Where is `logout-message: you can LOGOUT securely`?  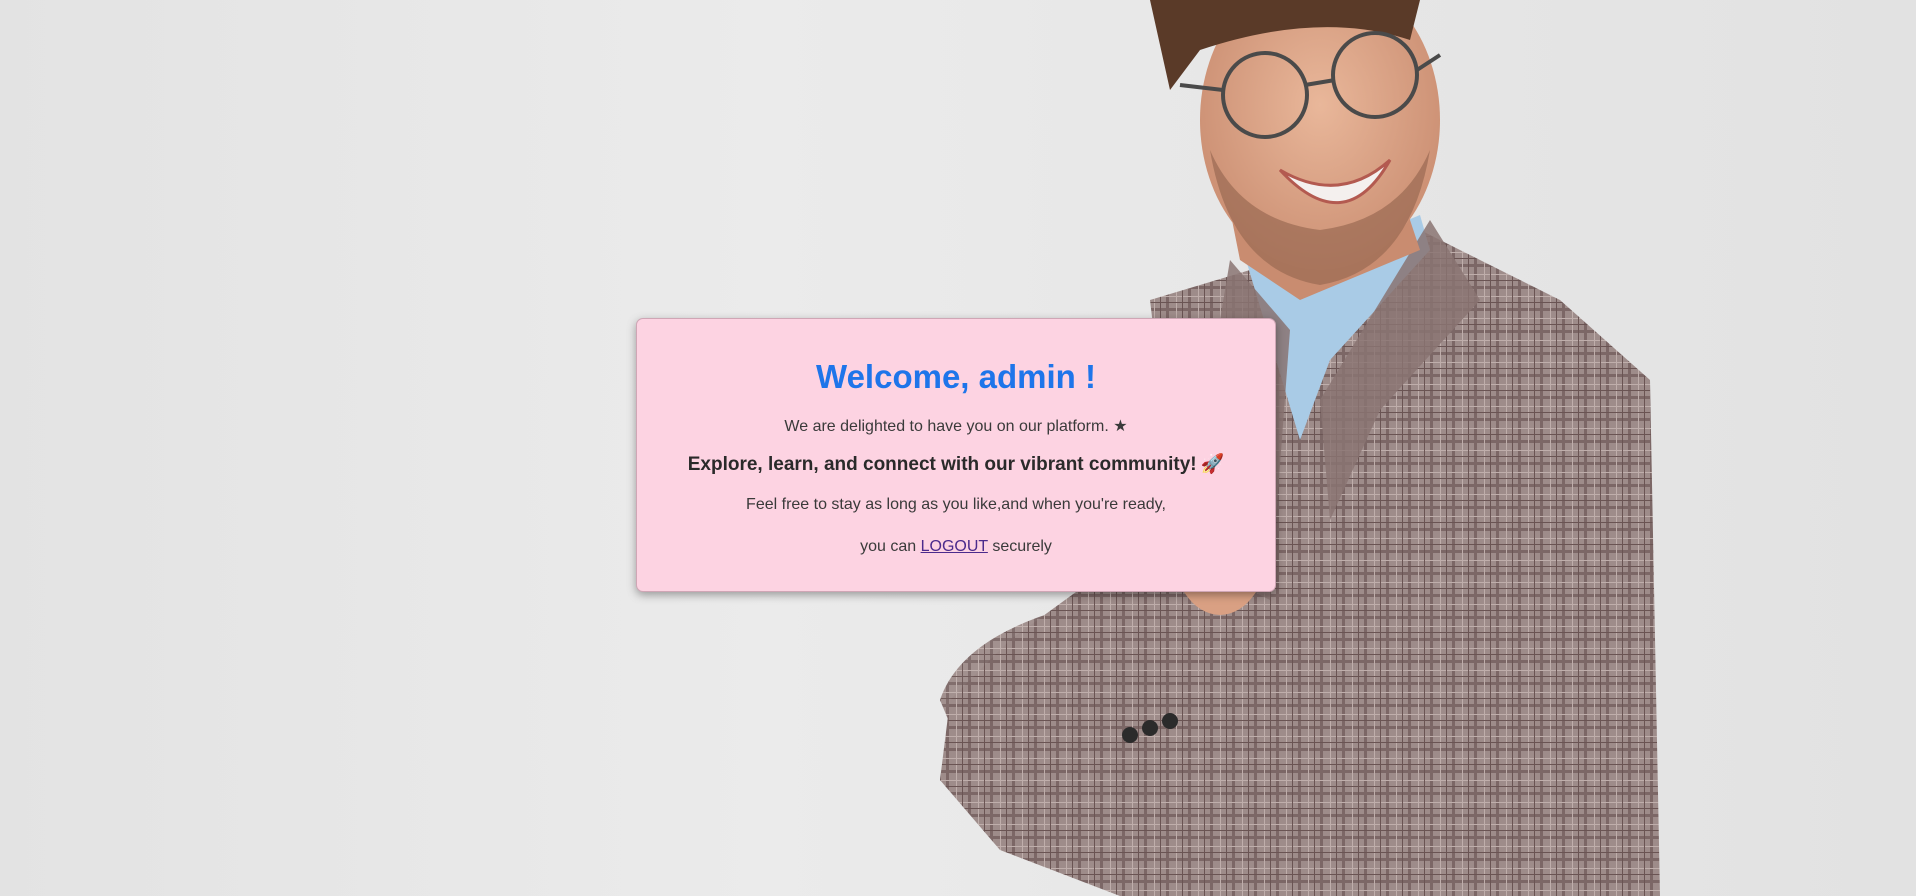 logout-message: you can LOGOUT securely is located at coordinates (956, 547).